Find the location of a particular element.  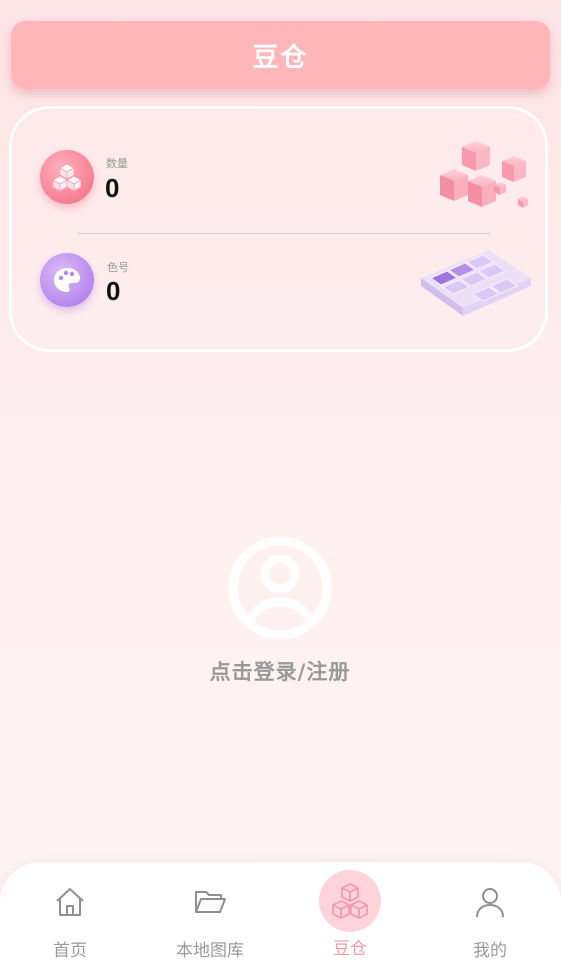

tab-home-label: 首页 is located at coordinates (70, 951).